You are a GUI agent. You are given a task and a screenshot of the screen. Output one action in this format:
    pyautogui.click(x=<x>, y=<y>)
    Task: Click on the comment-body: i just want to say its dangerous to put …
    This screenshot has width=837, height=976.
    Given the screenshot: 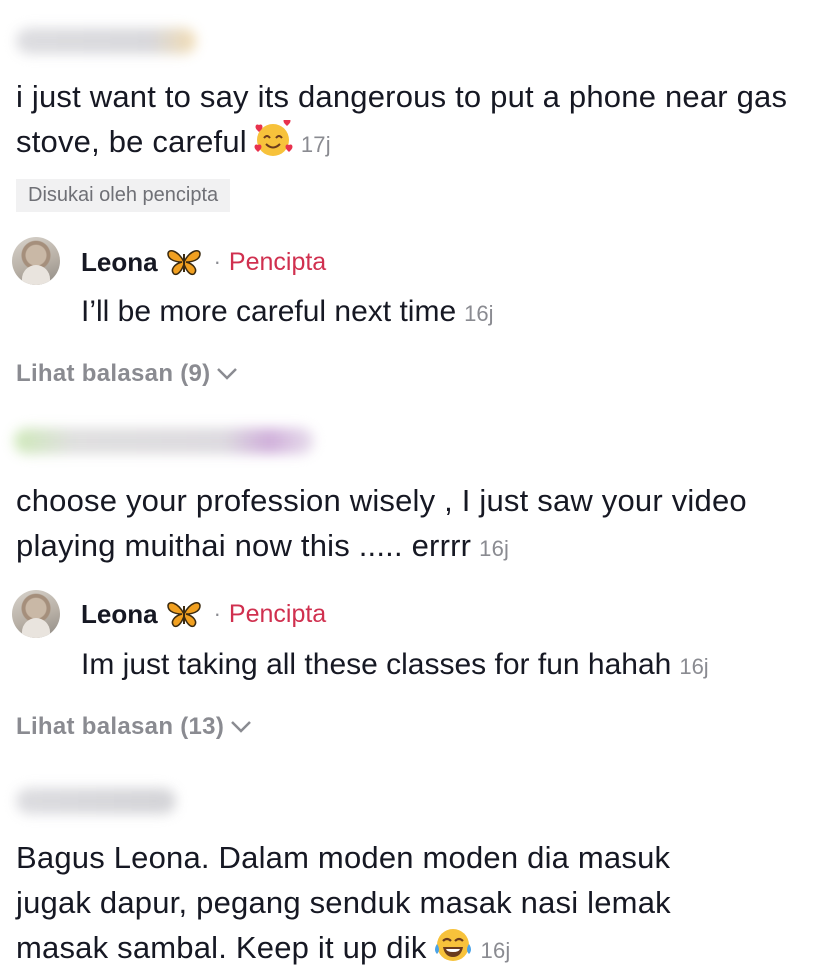 What is the action you would take?
    pyautogui.click(x=402, y=119)
    